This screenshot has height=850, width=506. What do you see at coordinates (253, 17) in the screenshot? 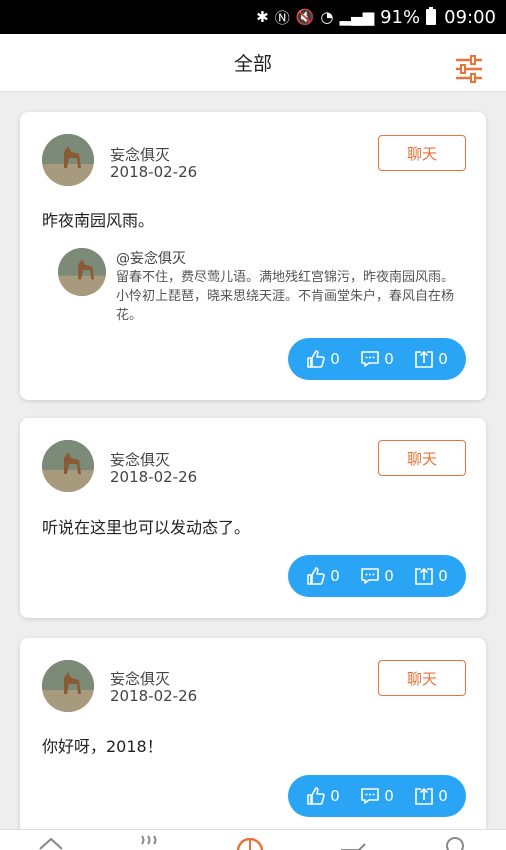
I see `status-bar: ✱ Ⓝ 🔇 ◔ ▂▄▆ 91% 09:00` at bounding box center [253, 17].